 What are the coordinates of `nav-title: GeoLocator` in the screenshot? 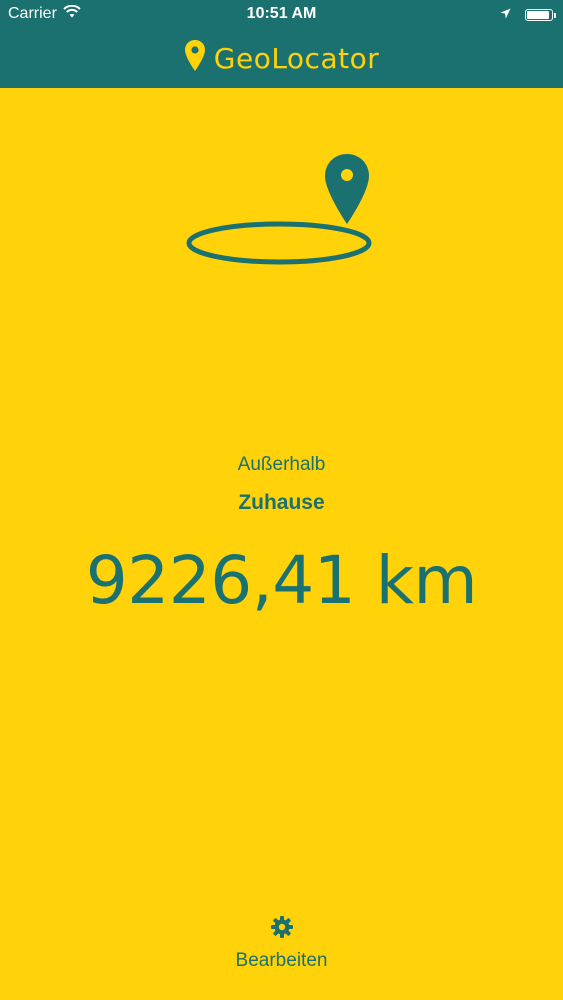 It's located at (296, 58).